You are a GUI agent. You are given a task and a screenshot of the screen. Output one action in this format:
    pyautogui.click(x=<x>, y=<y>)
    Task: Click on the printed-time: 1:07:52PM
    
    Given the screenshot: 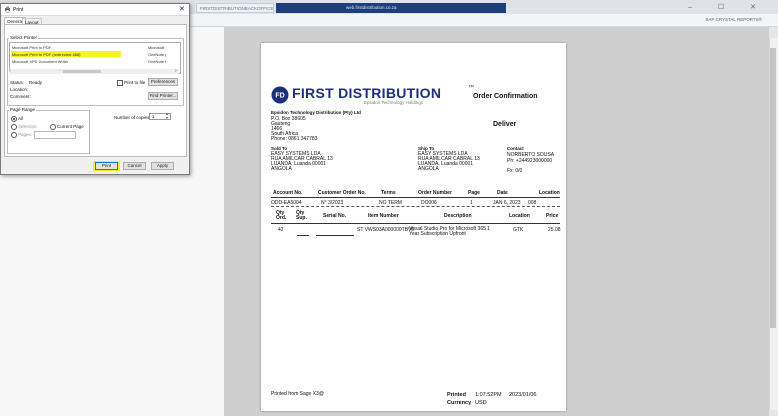 What is the action you would take?
    pyautogui.click(x=488, y=395)
    